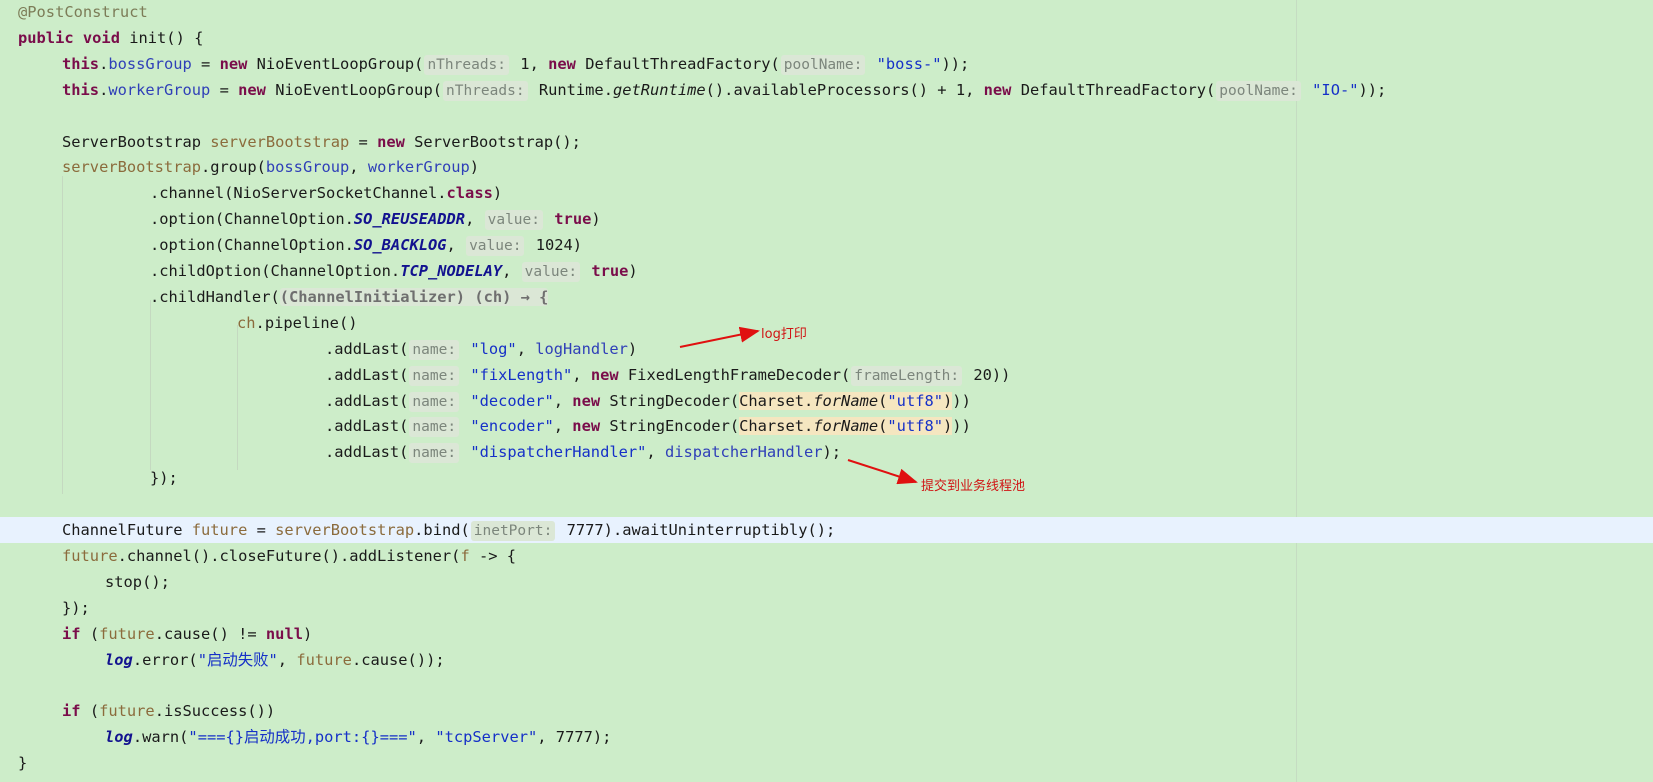  Describe the element at coordinates (719, 337) in the screenshot. I see `log-arrow` at that location.